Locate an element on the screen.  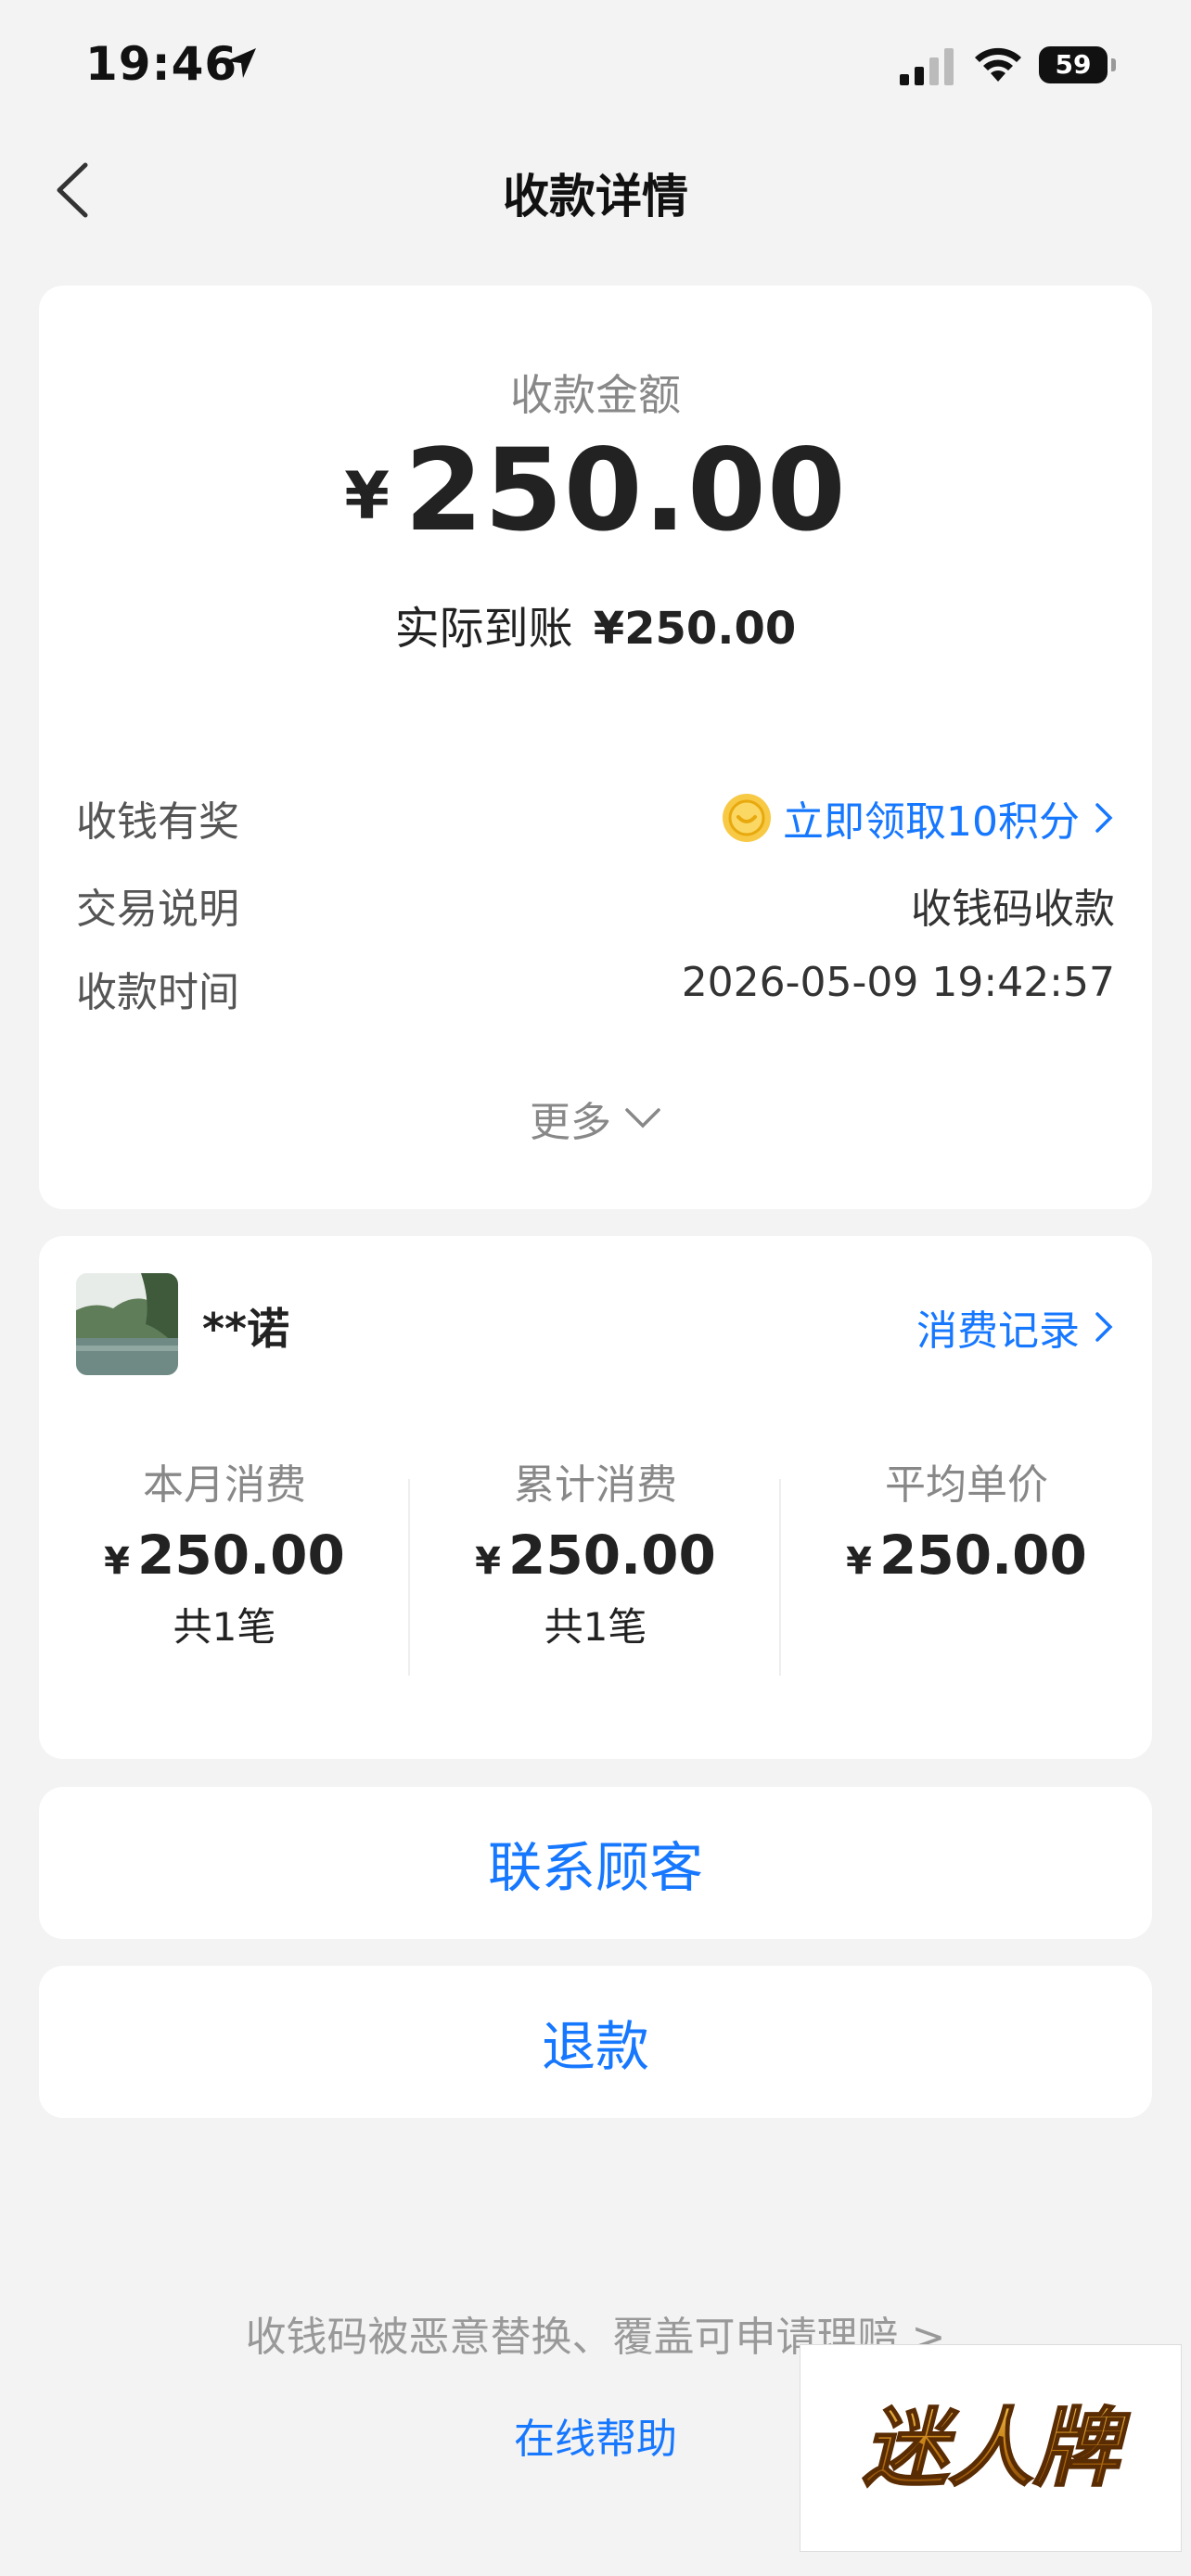
watermark-logo: 迷人牌 is located at coordinates (991, 2448).